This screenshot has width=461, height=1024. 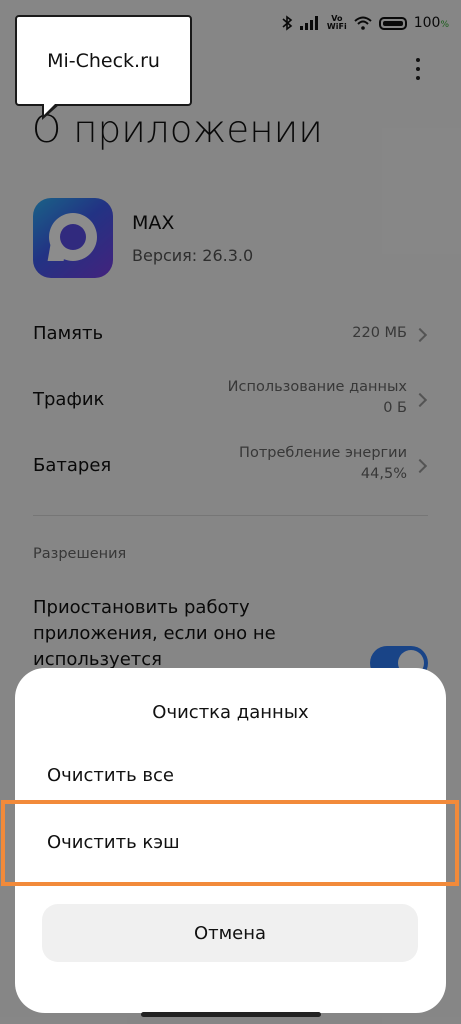 I want to click on clear-all-option: Очистить все, so click(x=110, y=775).